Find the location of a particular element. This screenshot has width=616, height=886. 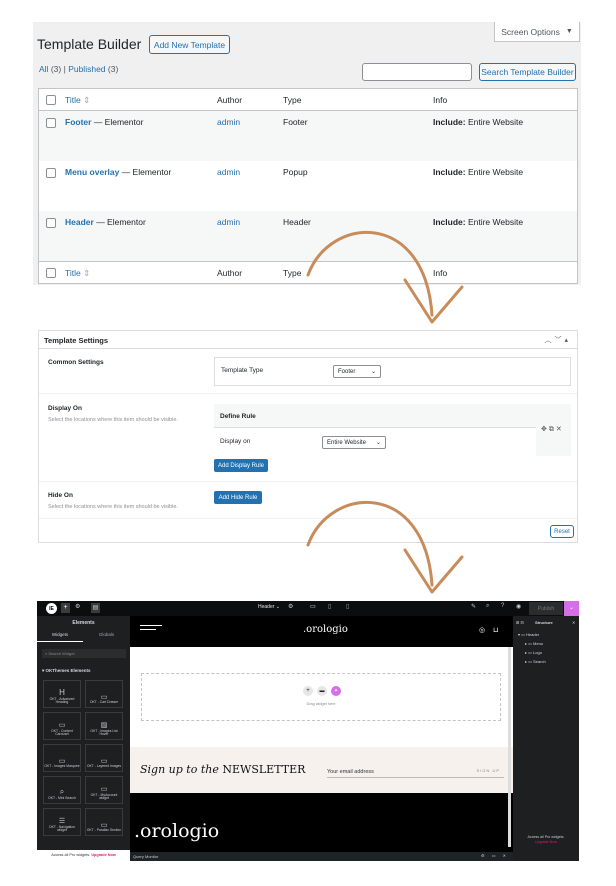

reset-button: Reset is located at coordinates (562, 531).